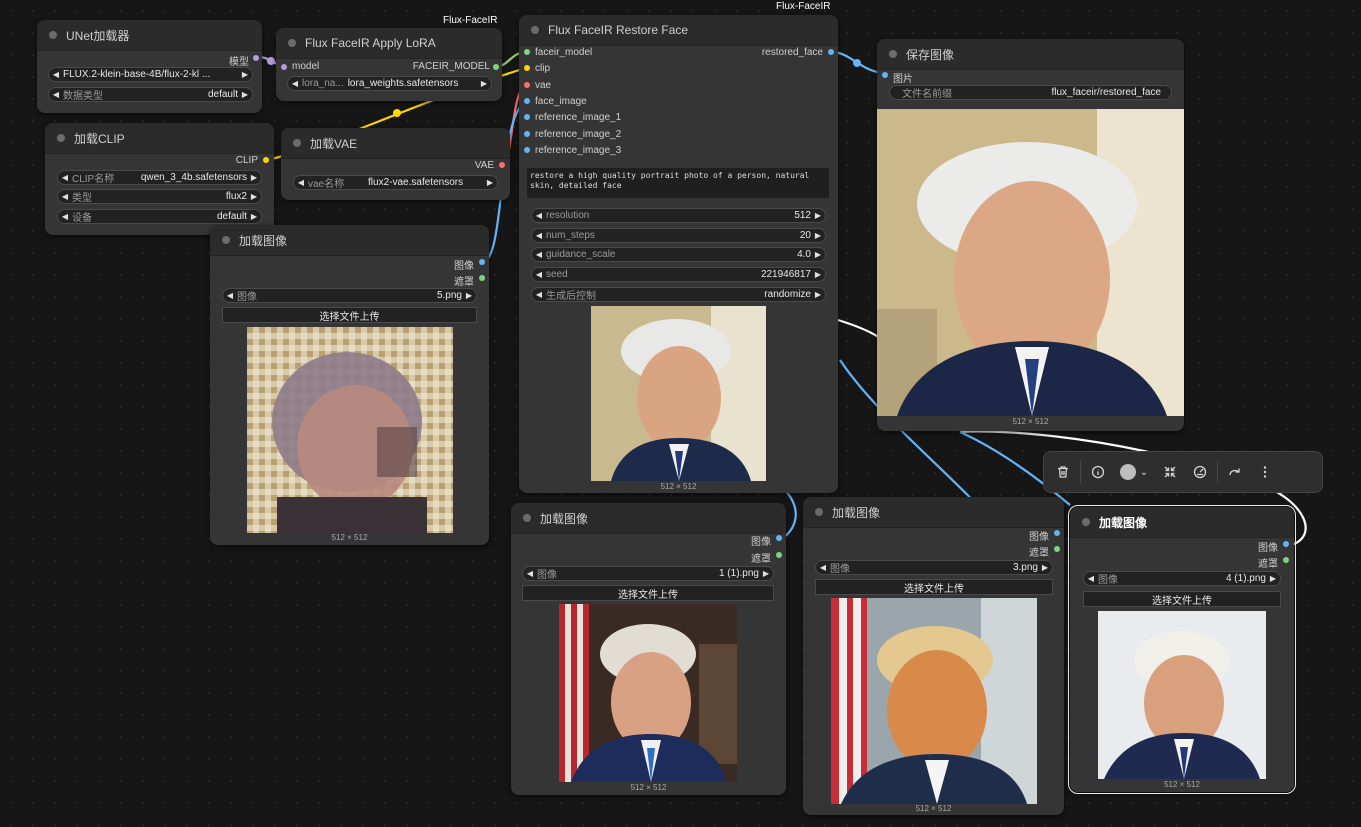 This screenshot has width=1361, height=827. What do you see at coordinates (1134, 472) in the screenshot?
I see `color-picker-button: ⌄` at bounding box center [1134, 472].